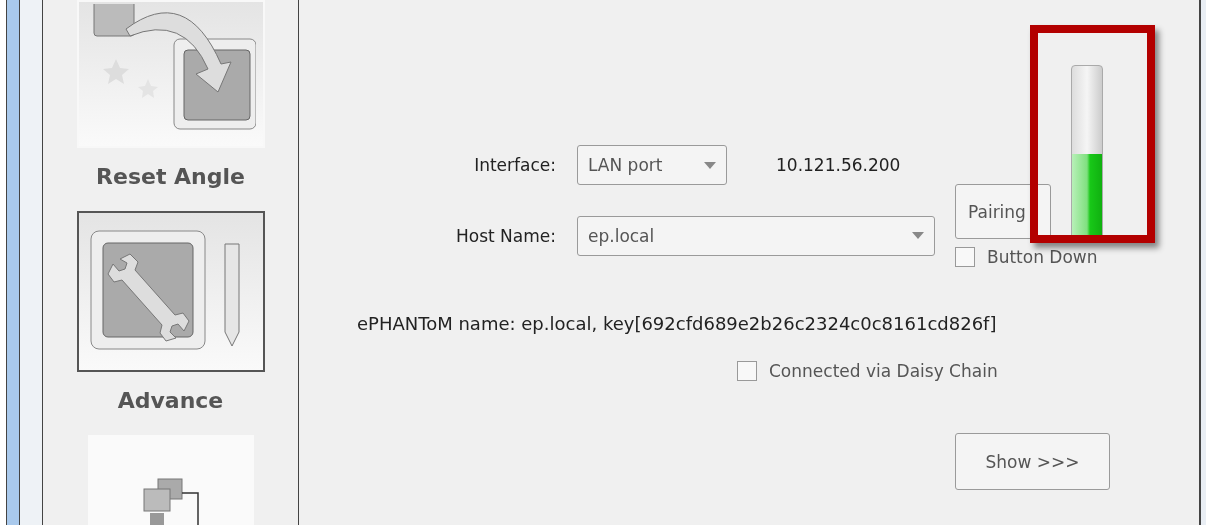 Image resolution: width=1206 pixels, height=525 pixels. What do you see at coordinates (170, 291) in the screenshot?
I see `sidebar-tile` at bounding box center [170, 291].